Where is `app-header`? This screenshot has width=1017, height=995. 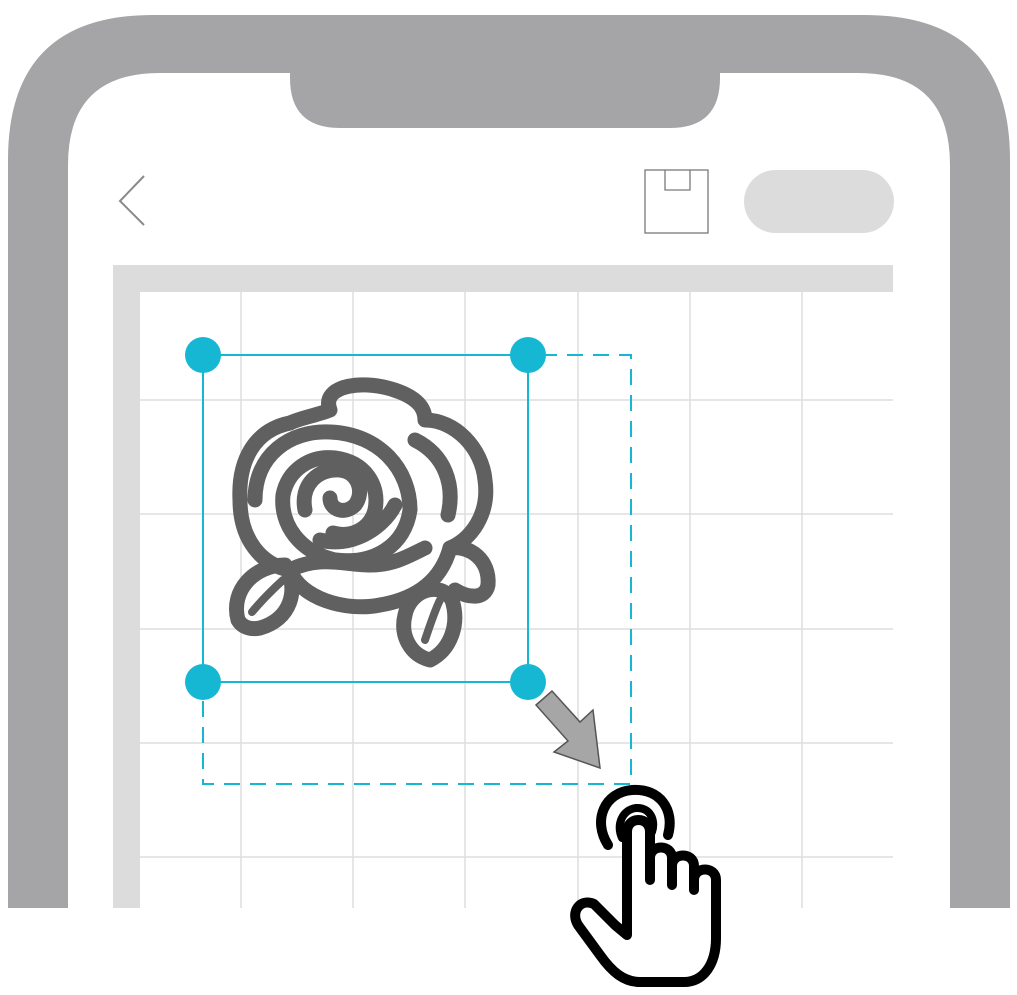
app-header is located at coordinates (506, 201).